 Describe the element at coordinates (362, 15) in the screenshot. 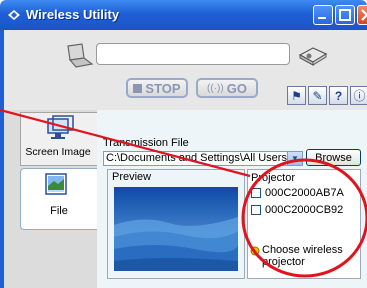

I see `close-button` at that location.